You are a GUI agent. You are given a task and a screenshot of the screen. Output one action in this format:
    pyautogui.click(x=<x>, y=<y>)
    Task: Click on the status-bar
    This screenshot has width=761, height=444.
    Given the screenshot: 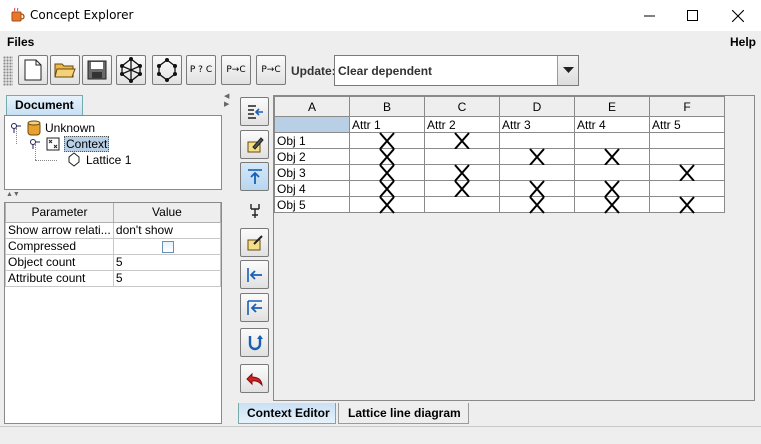 What is the action you would take?
    pyautogui.click(x=380, y=435)
    